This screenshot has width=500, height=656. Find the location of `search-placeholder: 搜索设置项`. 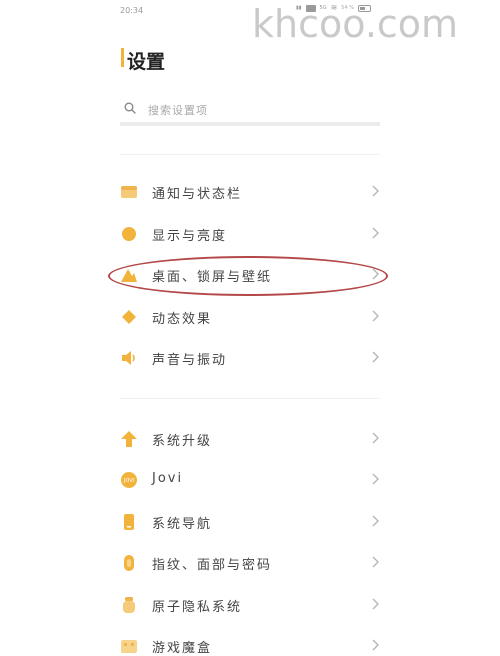

search-placeholder: 搜索设置项 is located at coordinates (178, 110).